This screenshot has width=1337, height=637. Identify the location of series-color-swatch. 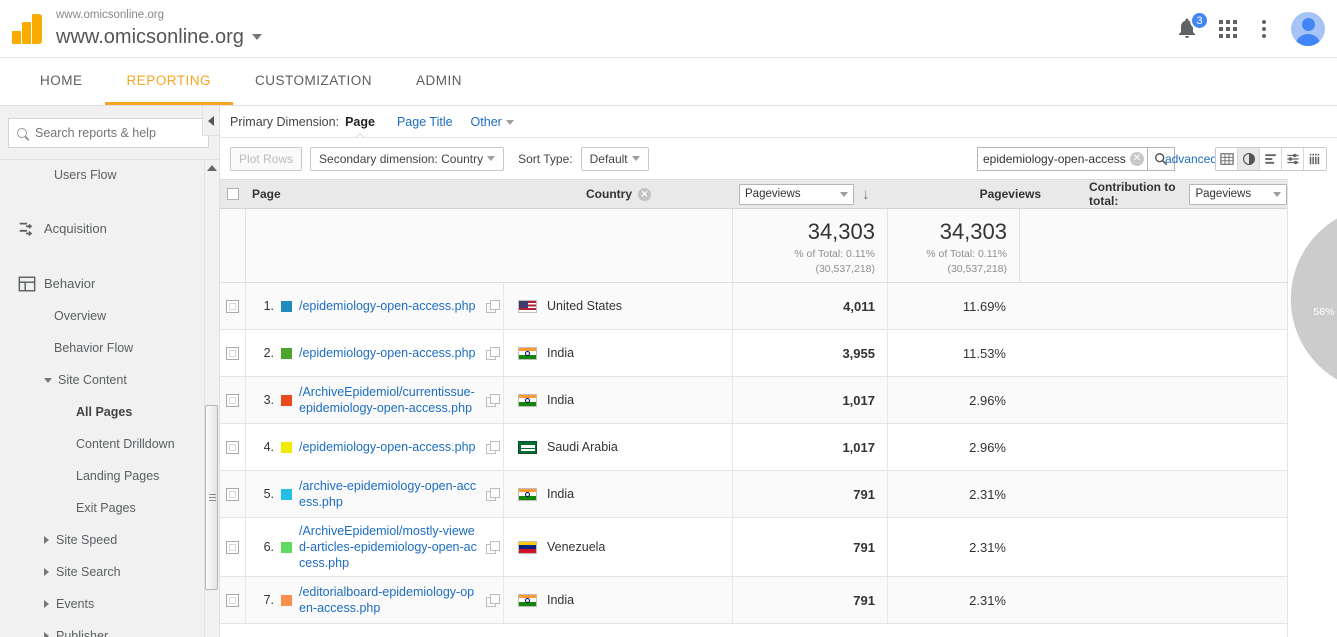
(286, 547).